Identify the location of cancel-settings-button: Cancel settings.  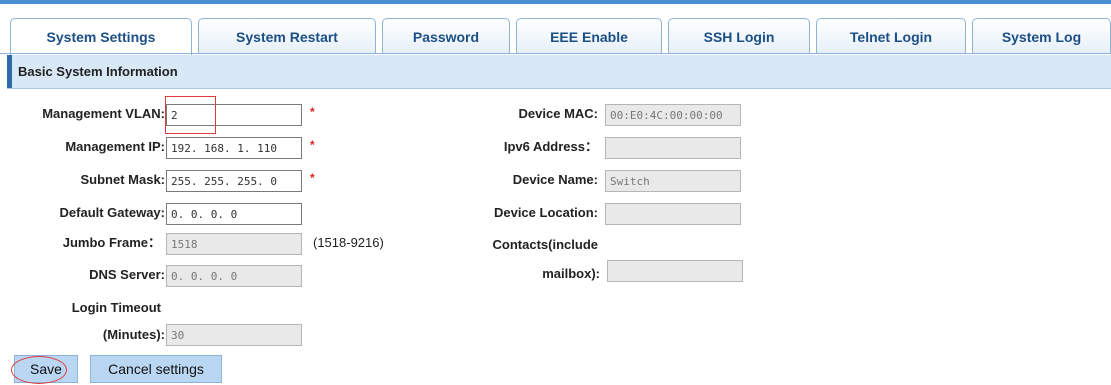
(156, 369).